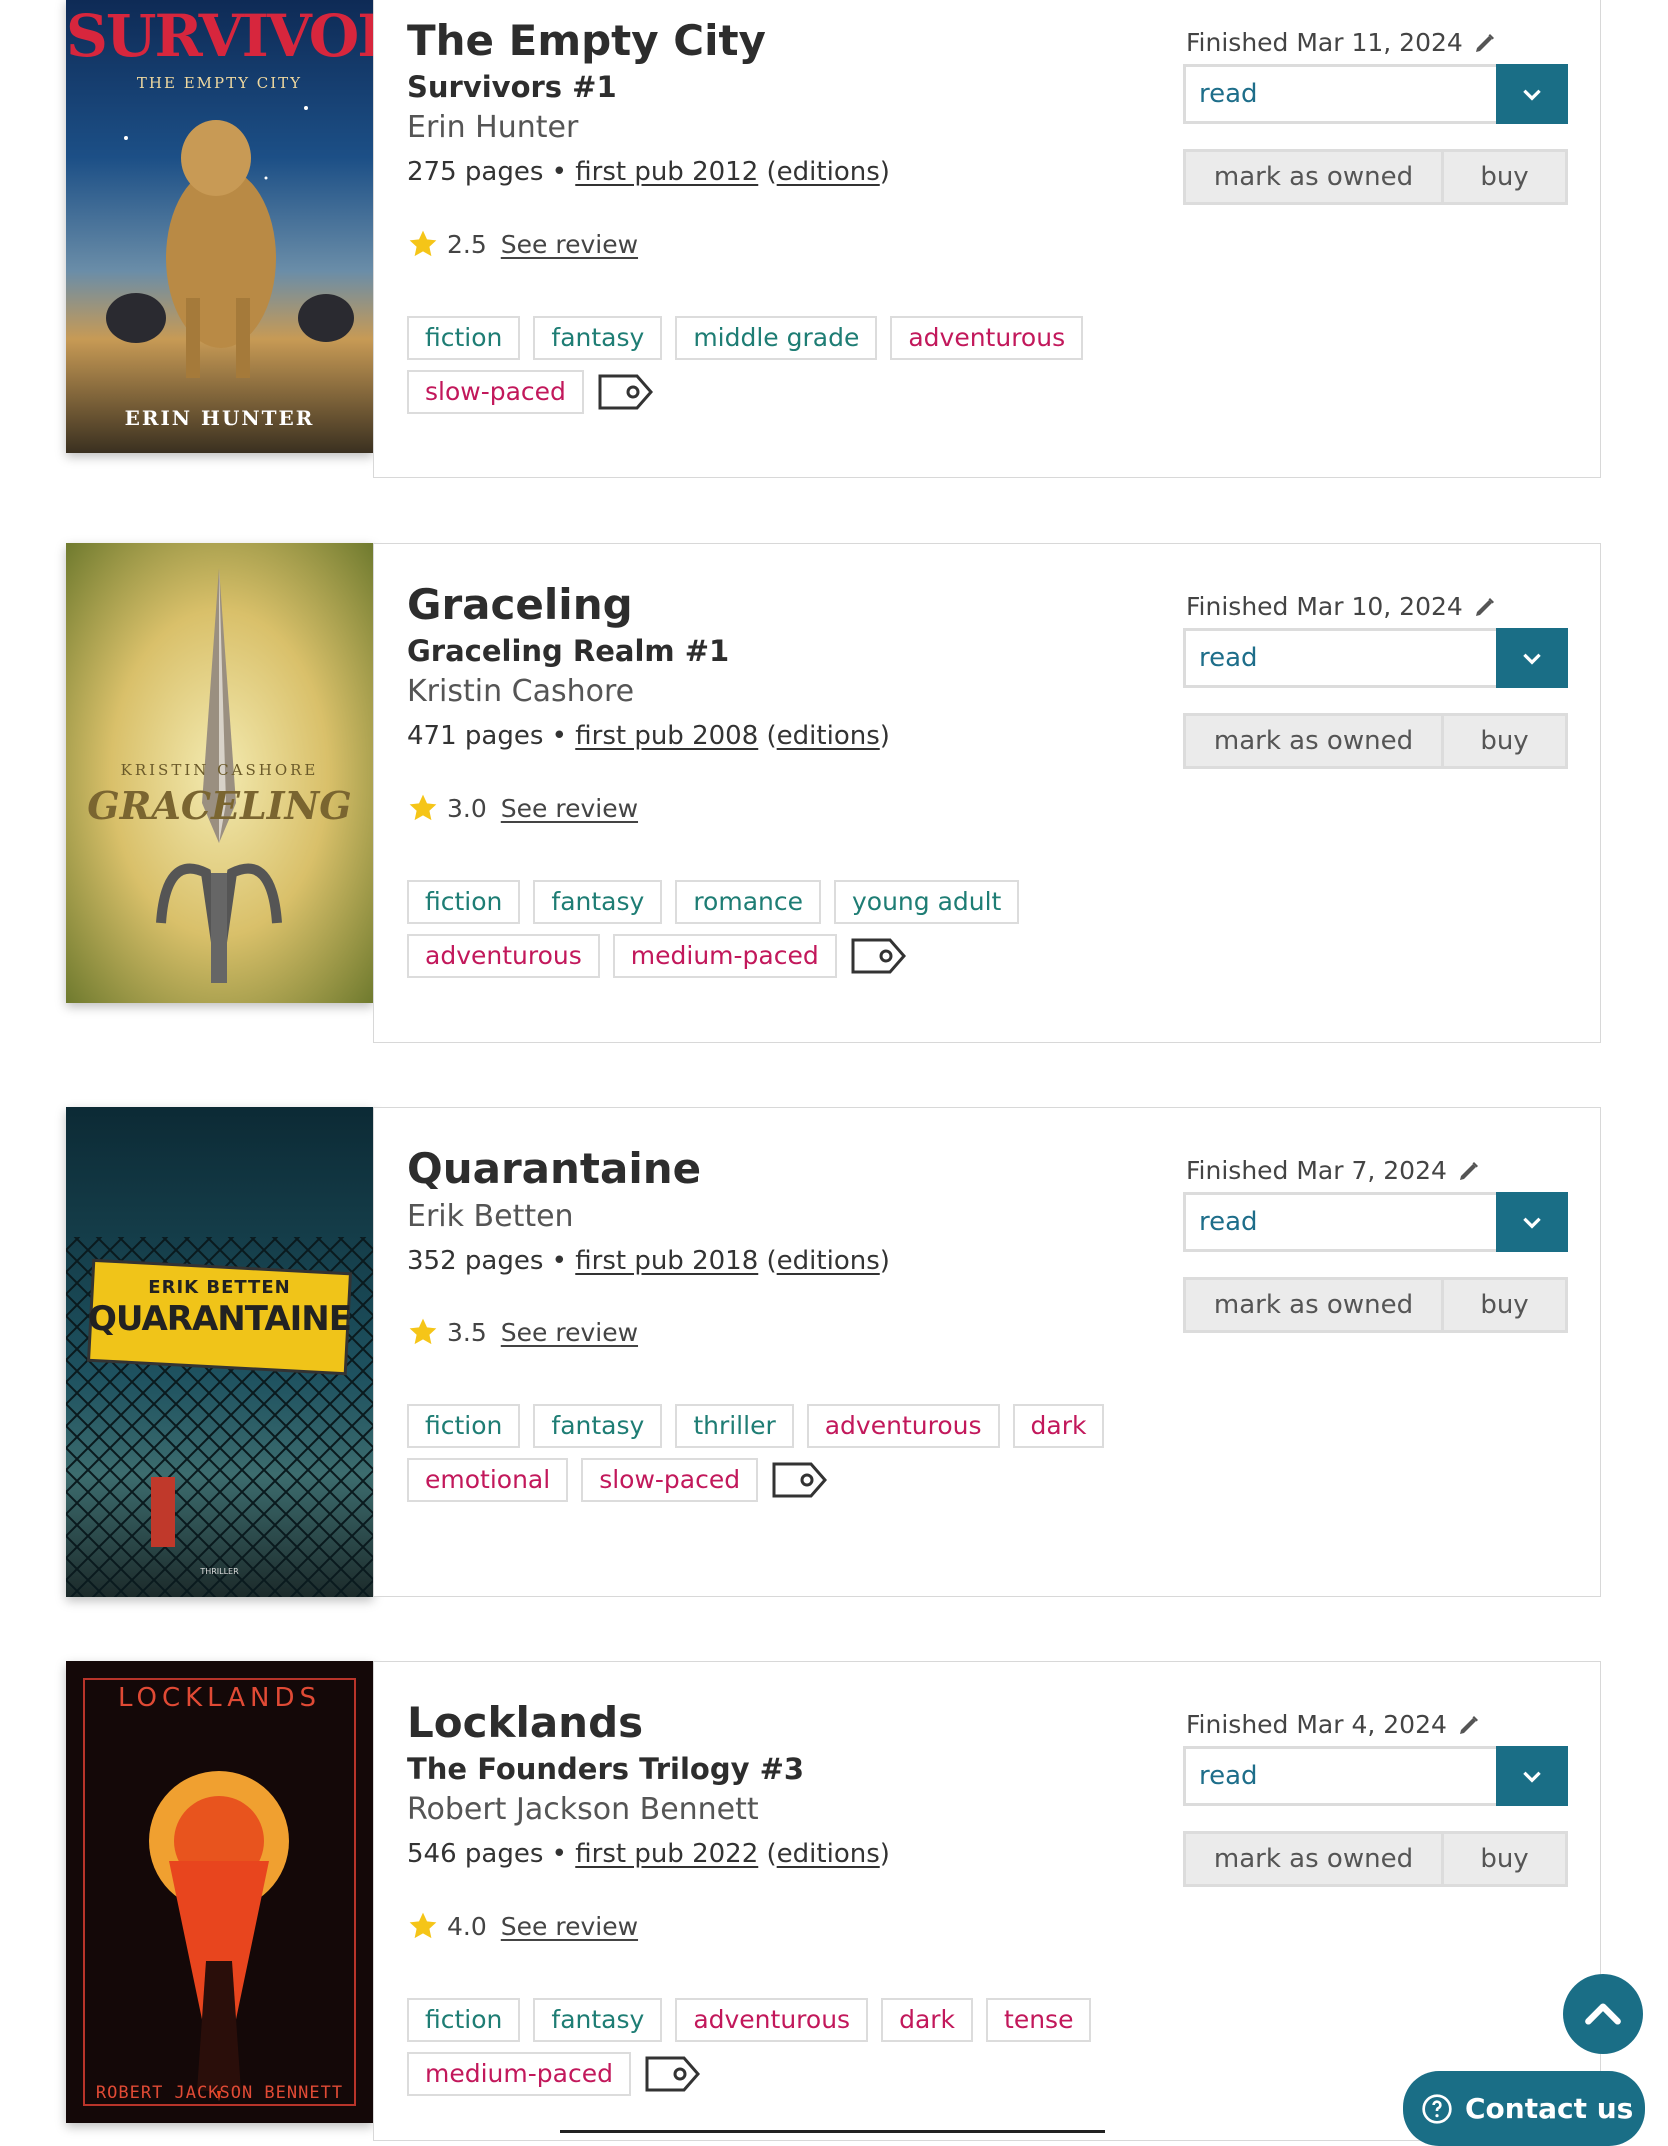 This screenshot has width=1668, height=2146. What do you see at coordinates (776, 338) in the screenshot?
I see `tag: middle grade` at bounding box center [776, 338].